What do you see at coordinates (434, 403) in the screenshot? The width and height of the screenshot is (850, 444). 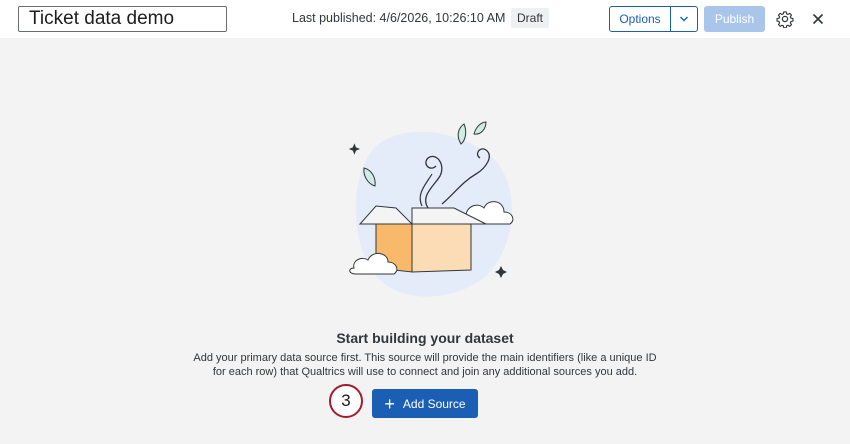 I see `add-source-label: Add Source` at bounding box center [434, 403].